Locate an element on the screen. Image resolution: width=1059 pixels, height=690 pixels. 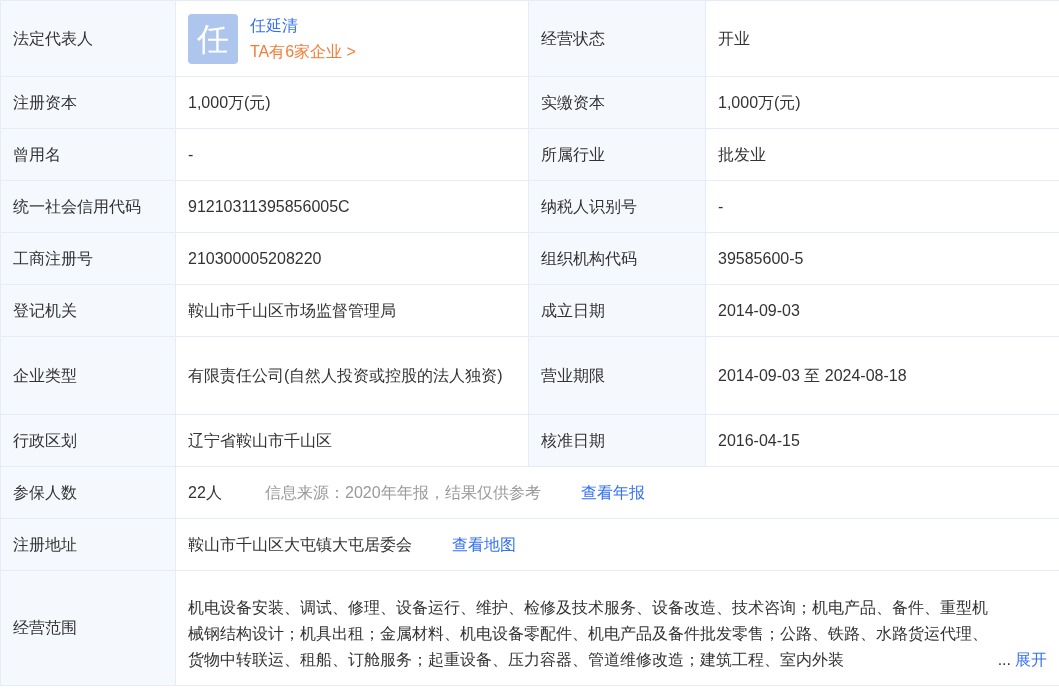
field-value: 有限责任公司(自然人投资或控股的法人独资) is located at coordinates (345, 375).